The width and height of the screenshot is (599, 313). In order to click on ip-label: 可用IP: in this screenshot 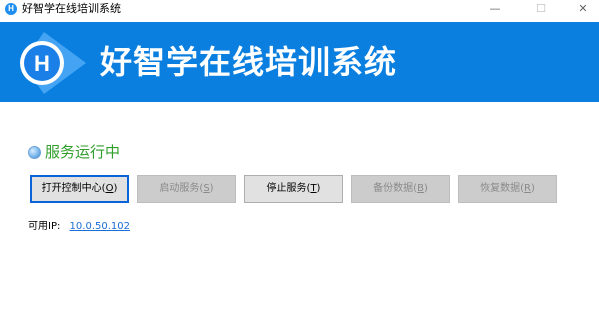, I will do `click(44, 226)`.